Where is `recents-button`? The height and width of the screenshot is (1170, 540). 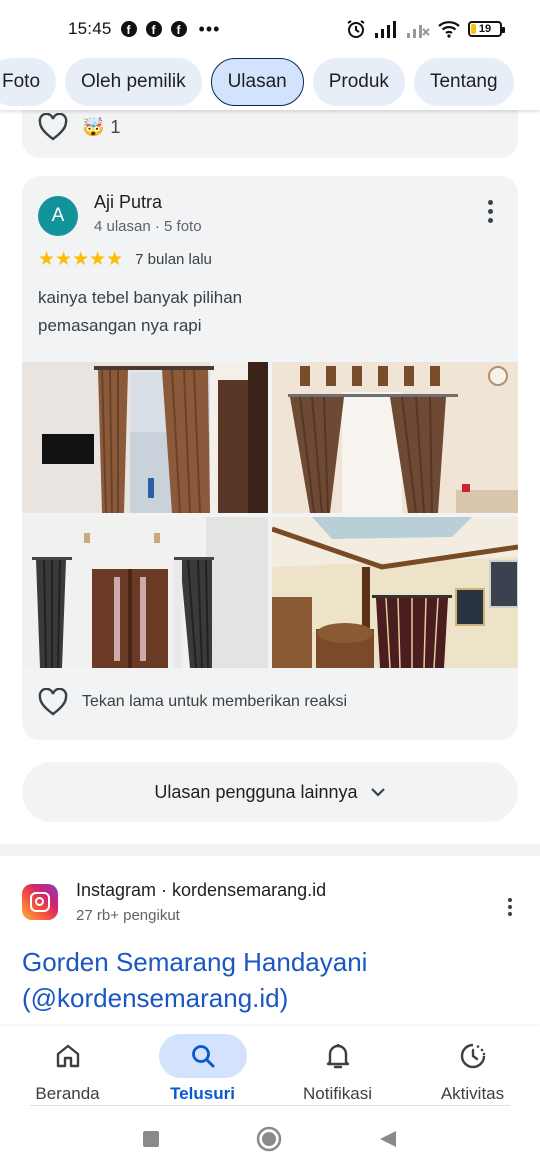
recents-button is located at coordinates (151, 1139).